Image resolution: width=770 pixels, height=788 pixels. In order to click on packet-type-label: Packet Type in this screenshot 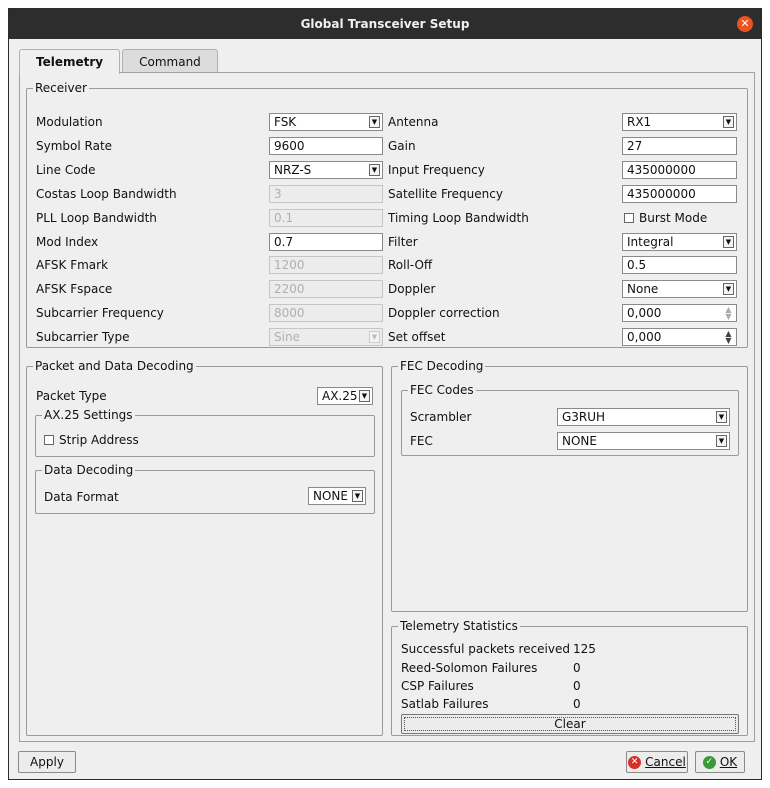, I will do `click(71, 396)`.